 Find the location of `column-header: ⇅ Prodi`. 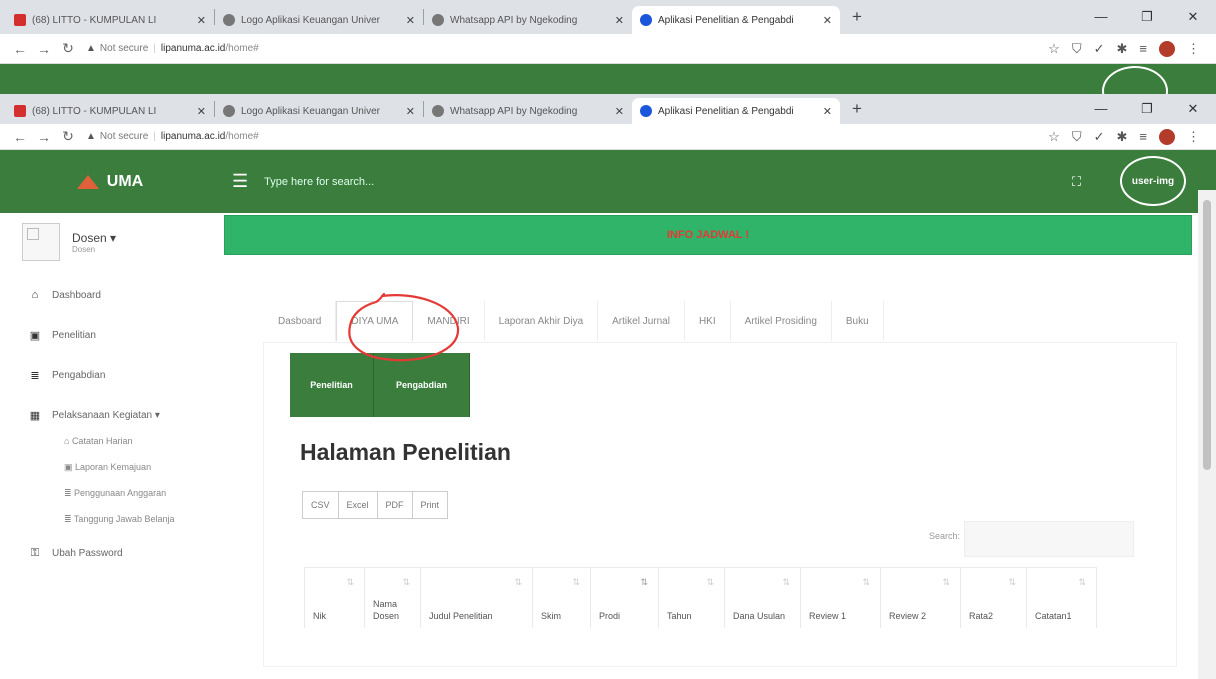

column-header: ⇅ Prodi is located at coordinates (624, 597).